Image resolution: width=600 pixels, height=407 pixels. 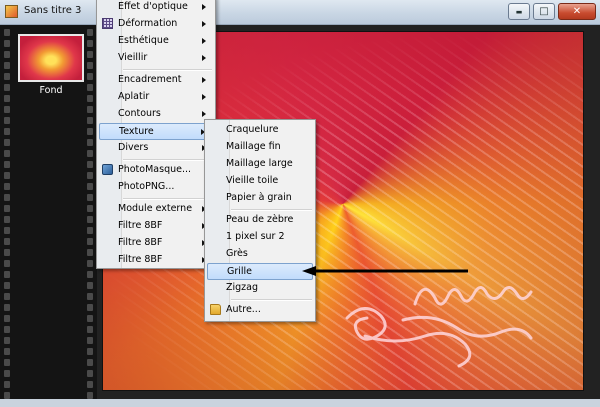 I want to click on texture-item-zigzag: Zigzag, so click(x=260, y=288).